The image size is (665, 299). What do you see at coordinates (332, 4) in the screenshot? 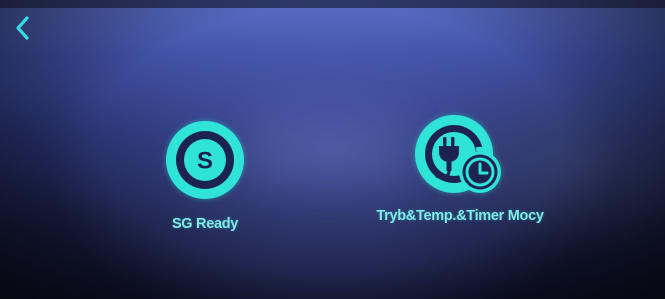
I see `top-edge` at bounding box center [332, 4].